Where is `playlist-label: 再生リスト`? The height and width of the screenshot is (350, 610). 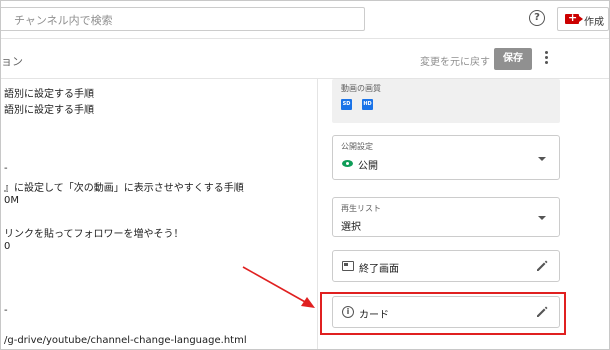 playlist-label: 再生リスト is located at coordinates (361, 208).